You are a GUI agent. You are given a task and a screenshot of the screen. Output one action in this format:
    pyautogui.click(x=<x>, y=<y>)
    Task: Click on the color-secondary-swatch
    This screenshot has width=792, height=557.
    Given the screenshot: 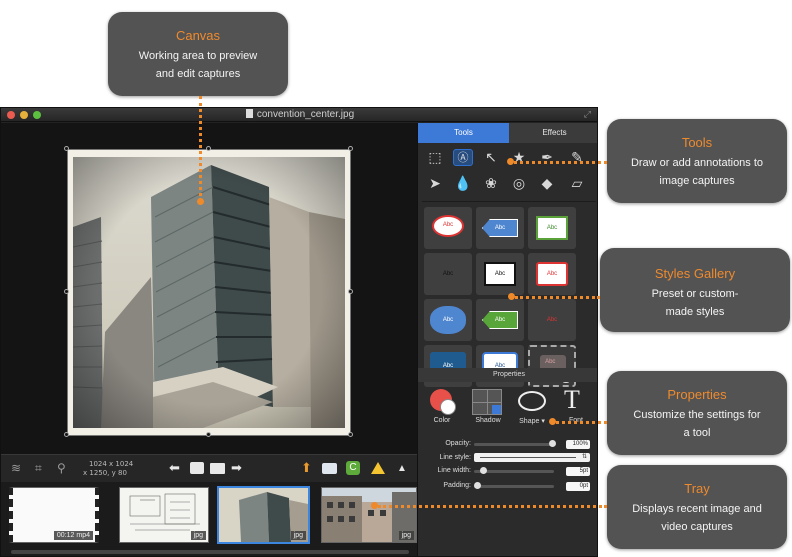 What is the action you would take?
    pyautogui.click(x=448, y=407)
    